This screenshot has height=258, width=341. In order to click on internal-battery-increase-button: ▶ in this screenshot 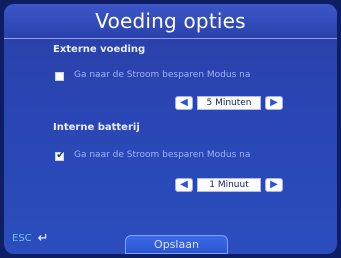, I will do `click(274, 185)`.